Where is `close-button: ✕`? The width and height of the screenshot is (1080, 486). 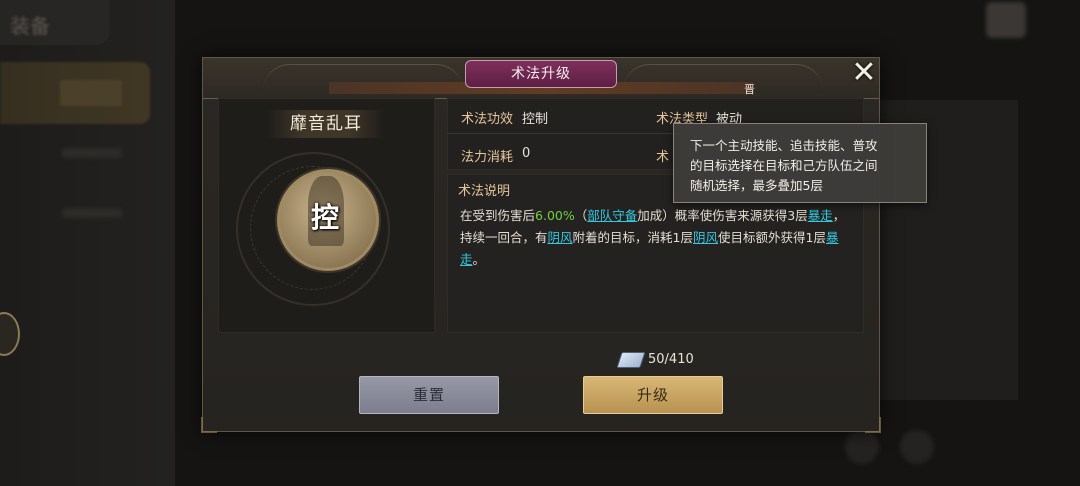
close-button: ✕ is located at coordinates (864, 73).